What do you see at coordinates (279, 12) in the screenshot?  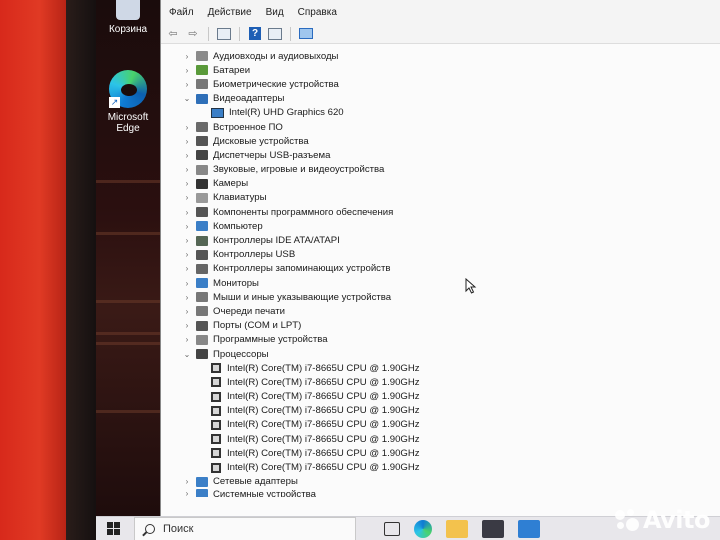 I see `menu-view: Вид` at bounding box center [279, 12].